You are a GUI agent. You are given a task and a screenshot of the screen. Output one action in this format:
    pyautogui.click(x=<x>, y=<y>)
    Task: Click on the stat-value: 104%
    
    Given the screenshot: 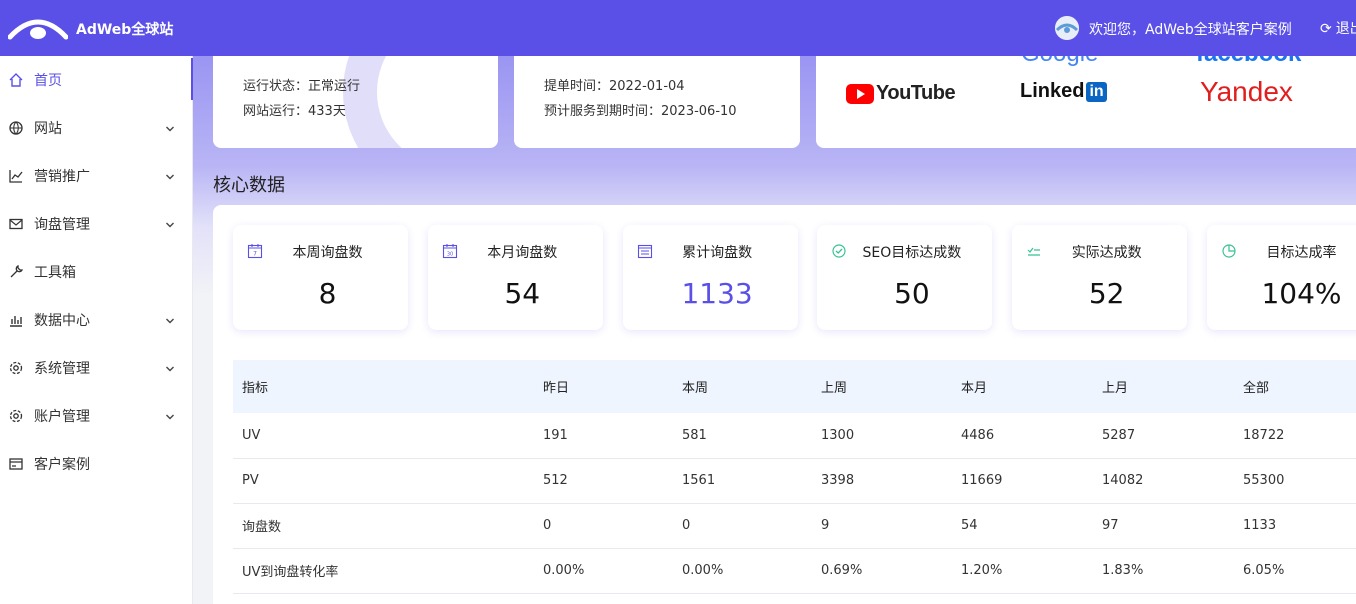 What is the action you would take?
    pyautogui.click(x=1301, y=293)
    